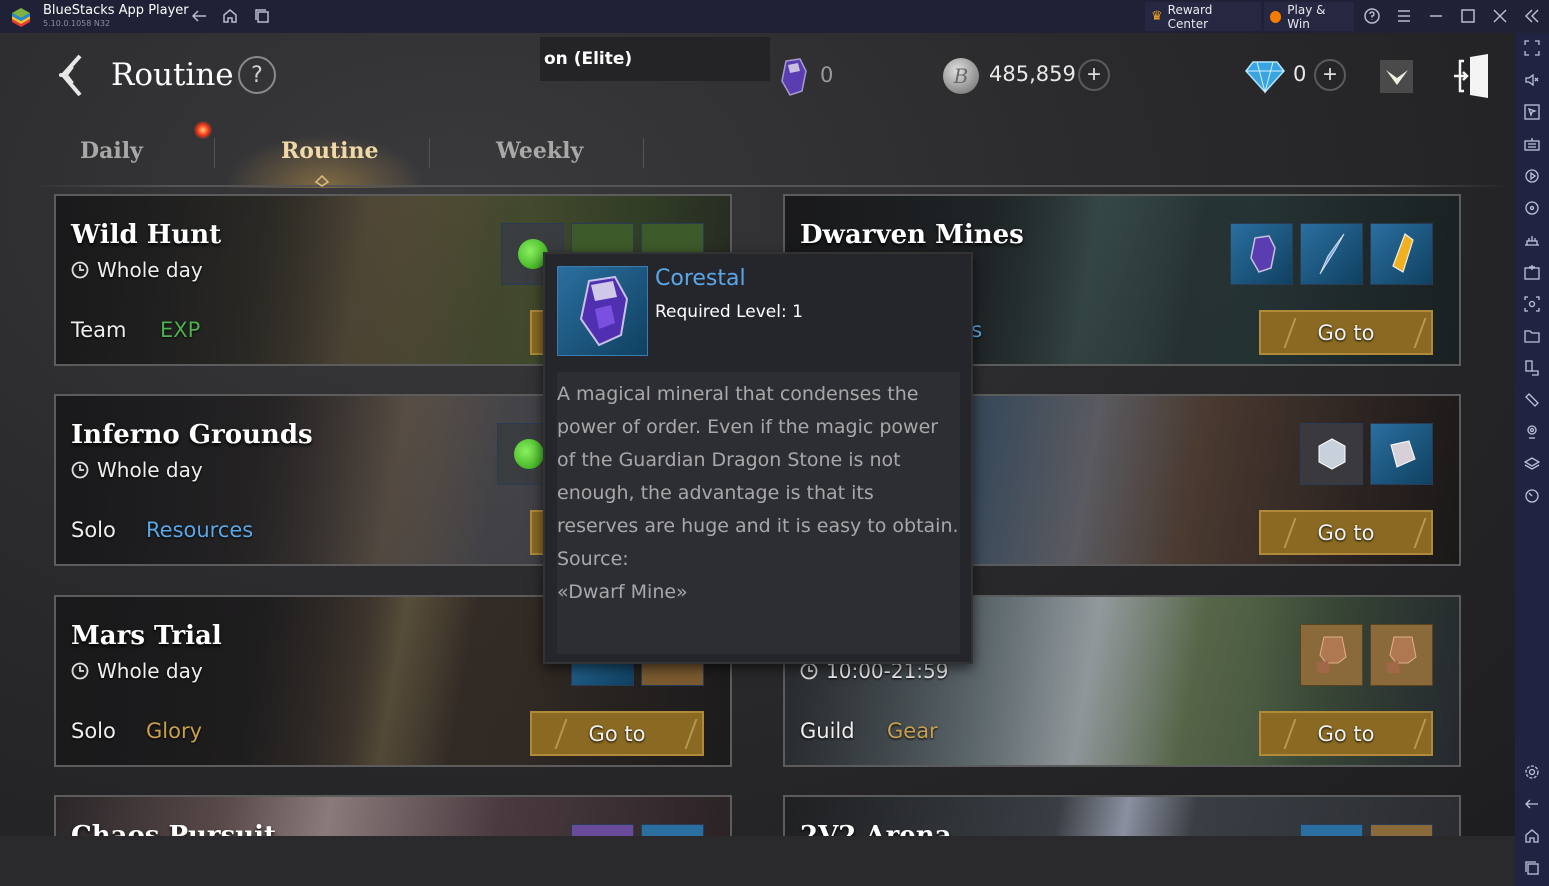 The height and width of the screenshot is (886, 1549). Describe the element at coordinates (827, 731) in the screenshot. I see `activity-mode: Guild` at that location.